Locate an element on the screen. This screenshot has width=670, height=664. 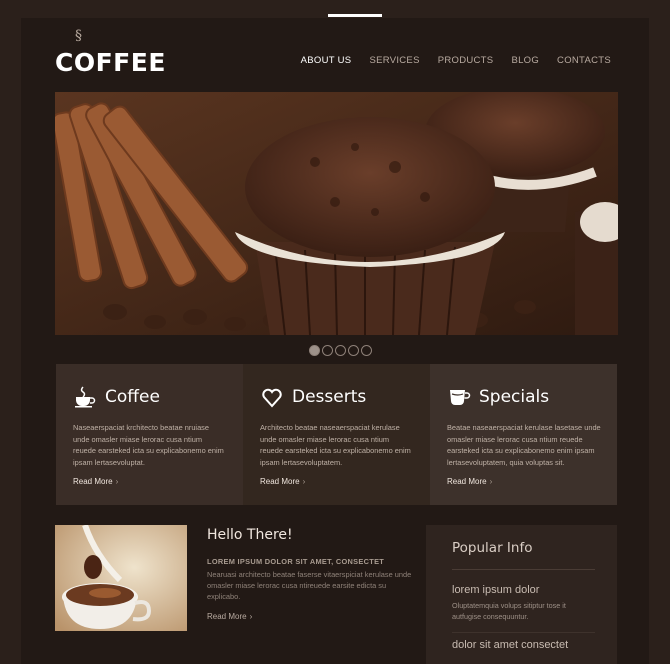
feature-title: Desserts is located at coordinates (329, 397).